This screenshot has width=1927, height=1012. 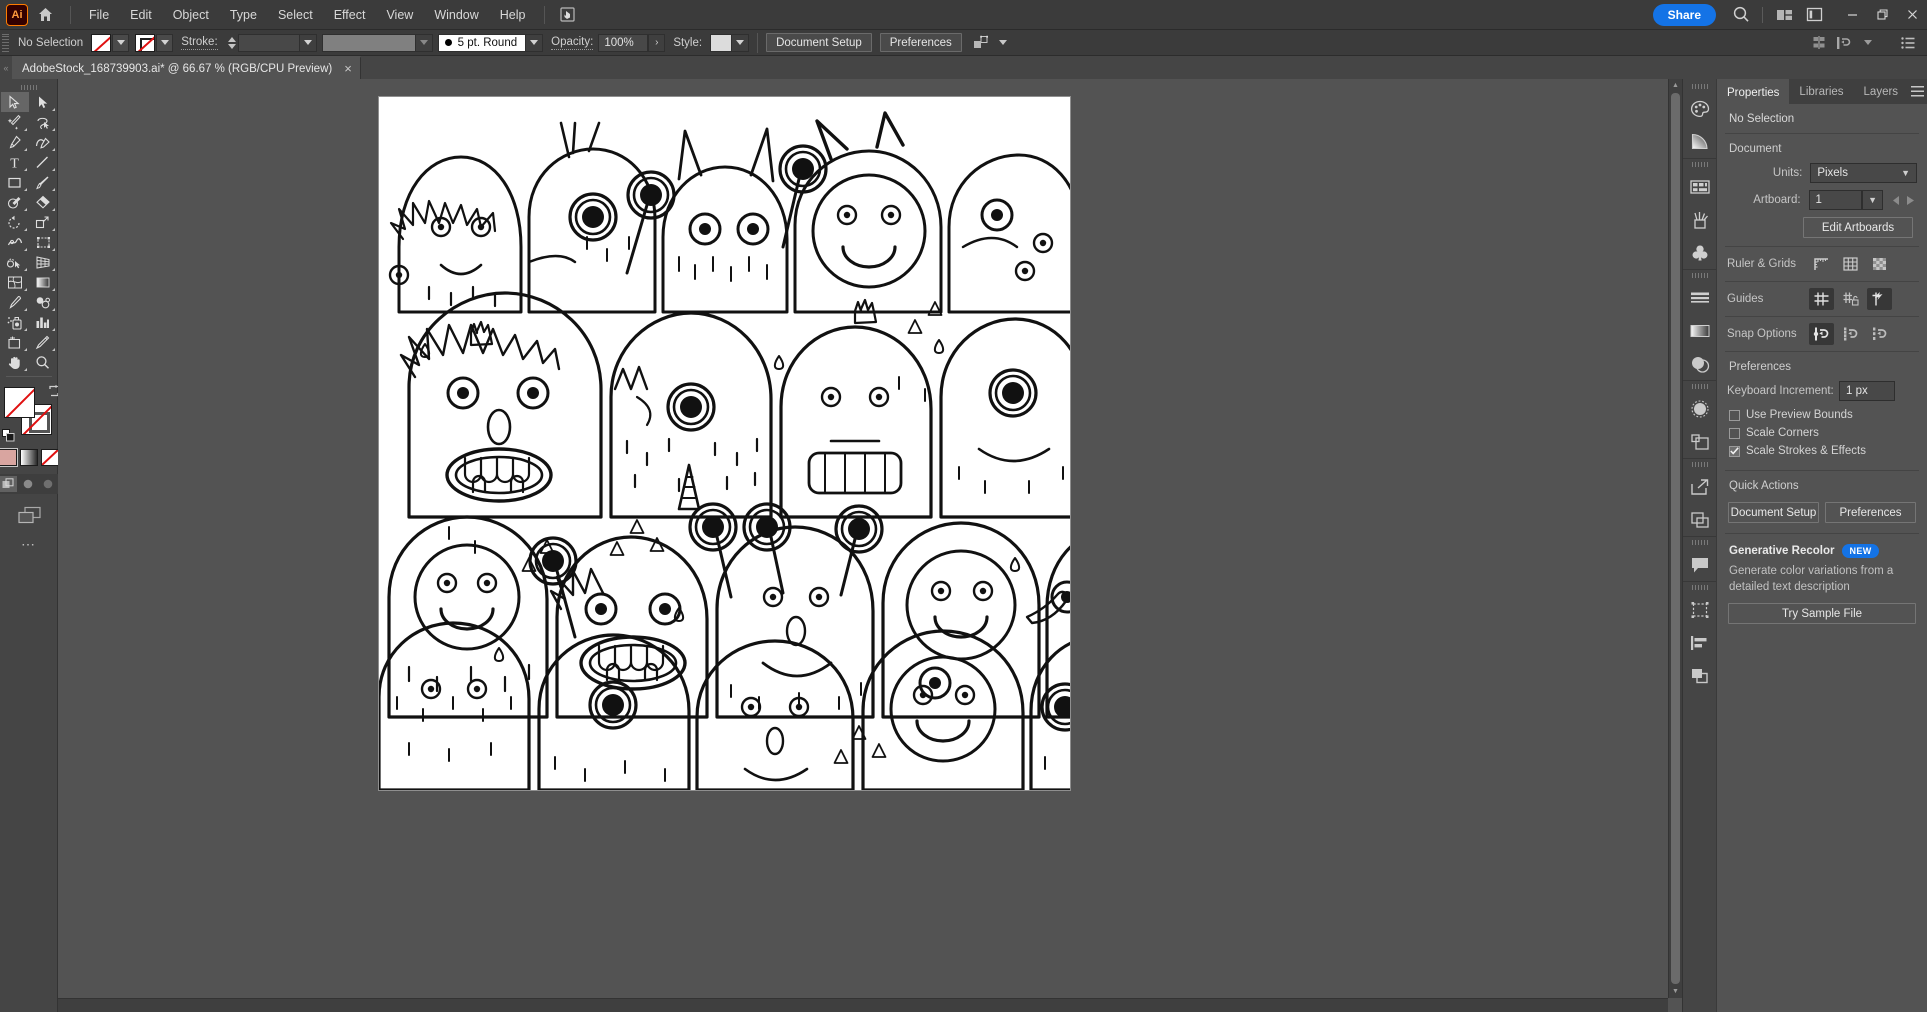 What do you see at coordinates (19, 402) in the screenshot?
I see `fill-color-box` at bounding box center [19, 402].